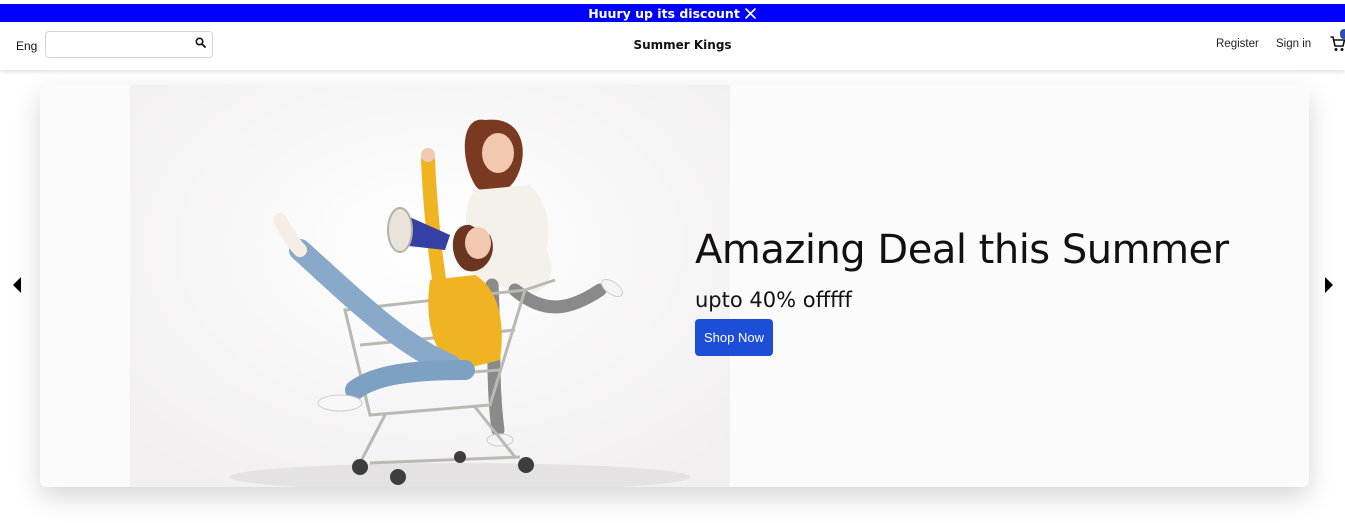 Image resolution: width=1345 pixels, height=523 pixels. I want to click on cart-icon, so click(1337, 43).